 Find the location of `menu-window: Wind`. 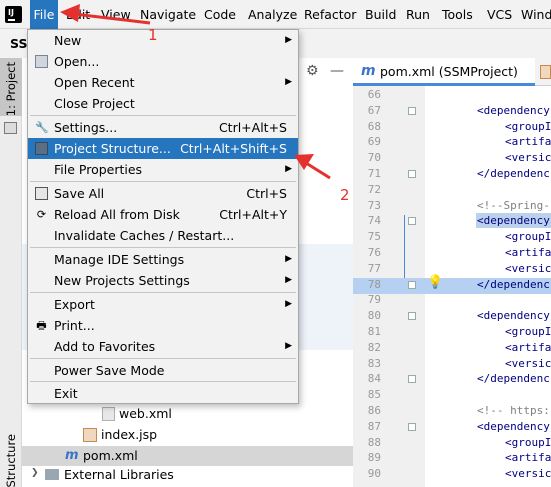

menu-window: Wind is located at coordinates (536, 14).